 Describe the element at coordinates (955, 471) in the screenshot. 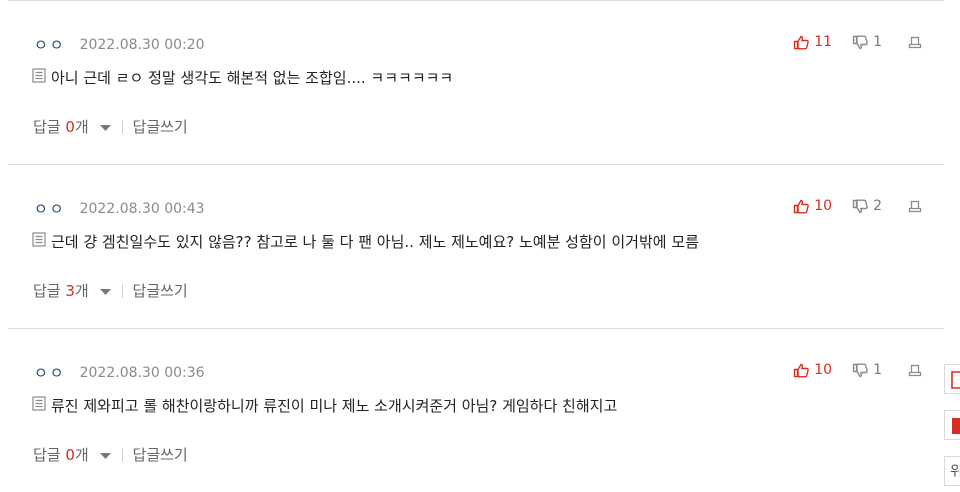

I see `side-tab-top-label: 위` at that location.